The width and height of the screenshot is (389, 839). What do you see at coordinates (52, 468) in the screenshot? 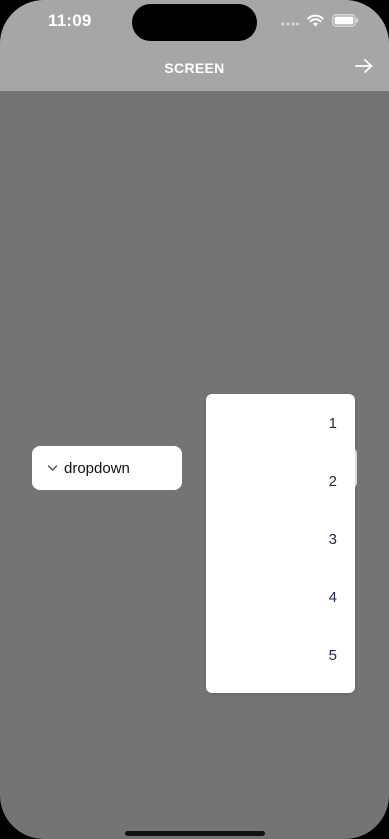
I see `chevron-down-icon` at bounding box center [52, 468].